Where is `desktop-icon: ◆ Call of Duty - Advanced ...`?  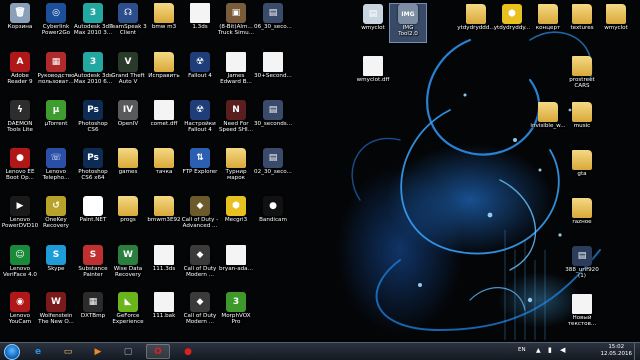 desktop-icon: ◆ Call of Duty - Advanced ... is located at coordinates (200, 215).